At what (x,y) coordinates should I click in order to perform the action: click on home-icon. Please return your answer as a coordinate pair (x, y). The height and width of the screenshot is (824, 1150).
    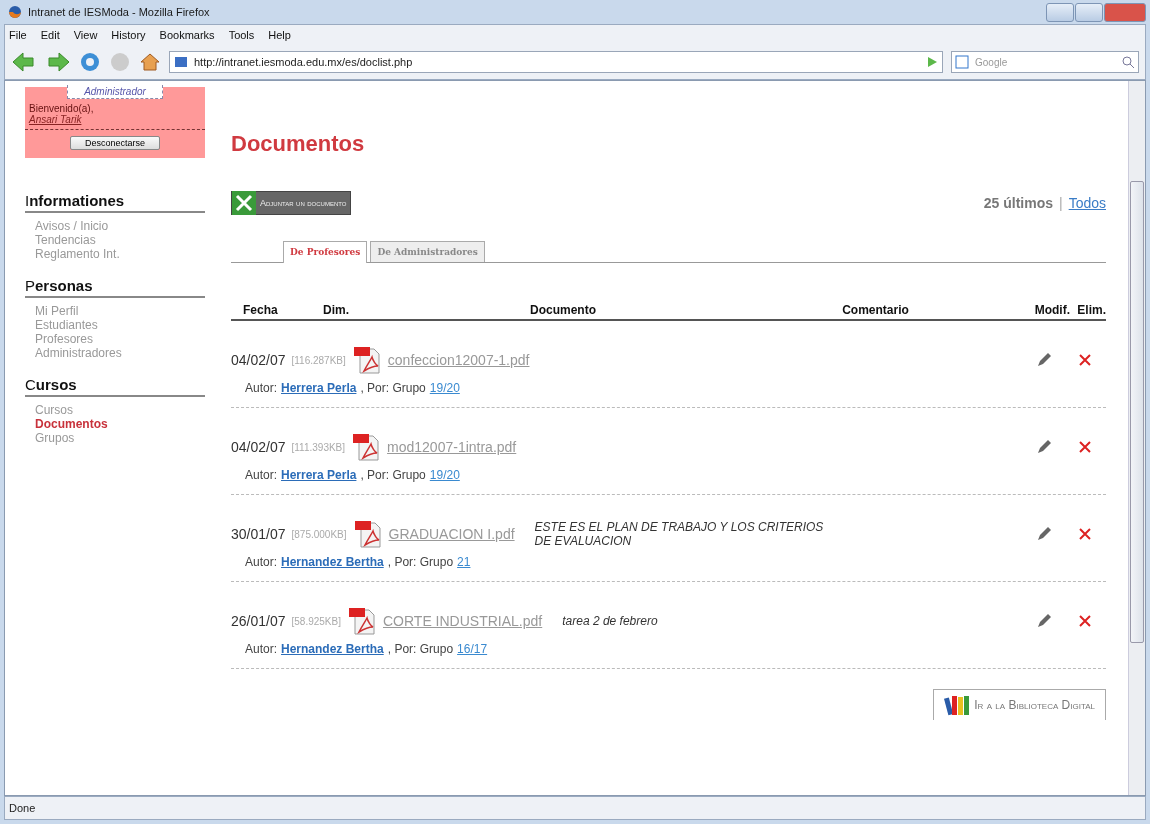
    Looking at the image, I should click on (150, 62).